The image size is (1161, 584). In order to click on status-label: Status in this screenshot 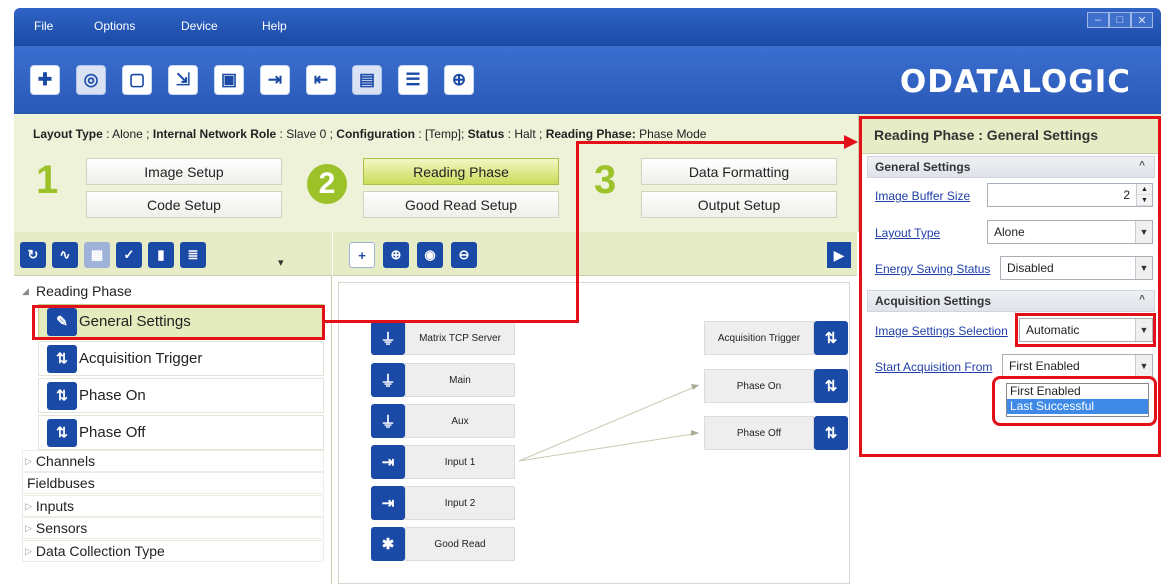, I will do `click(486, 134)`.